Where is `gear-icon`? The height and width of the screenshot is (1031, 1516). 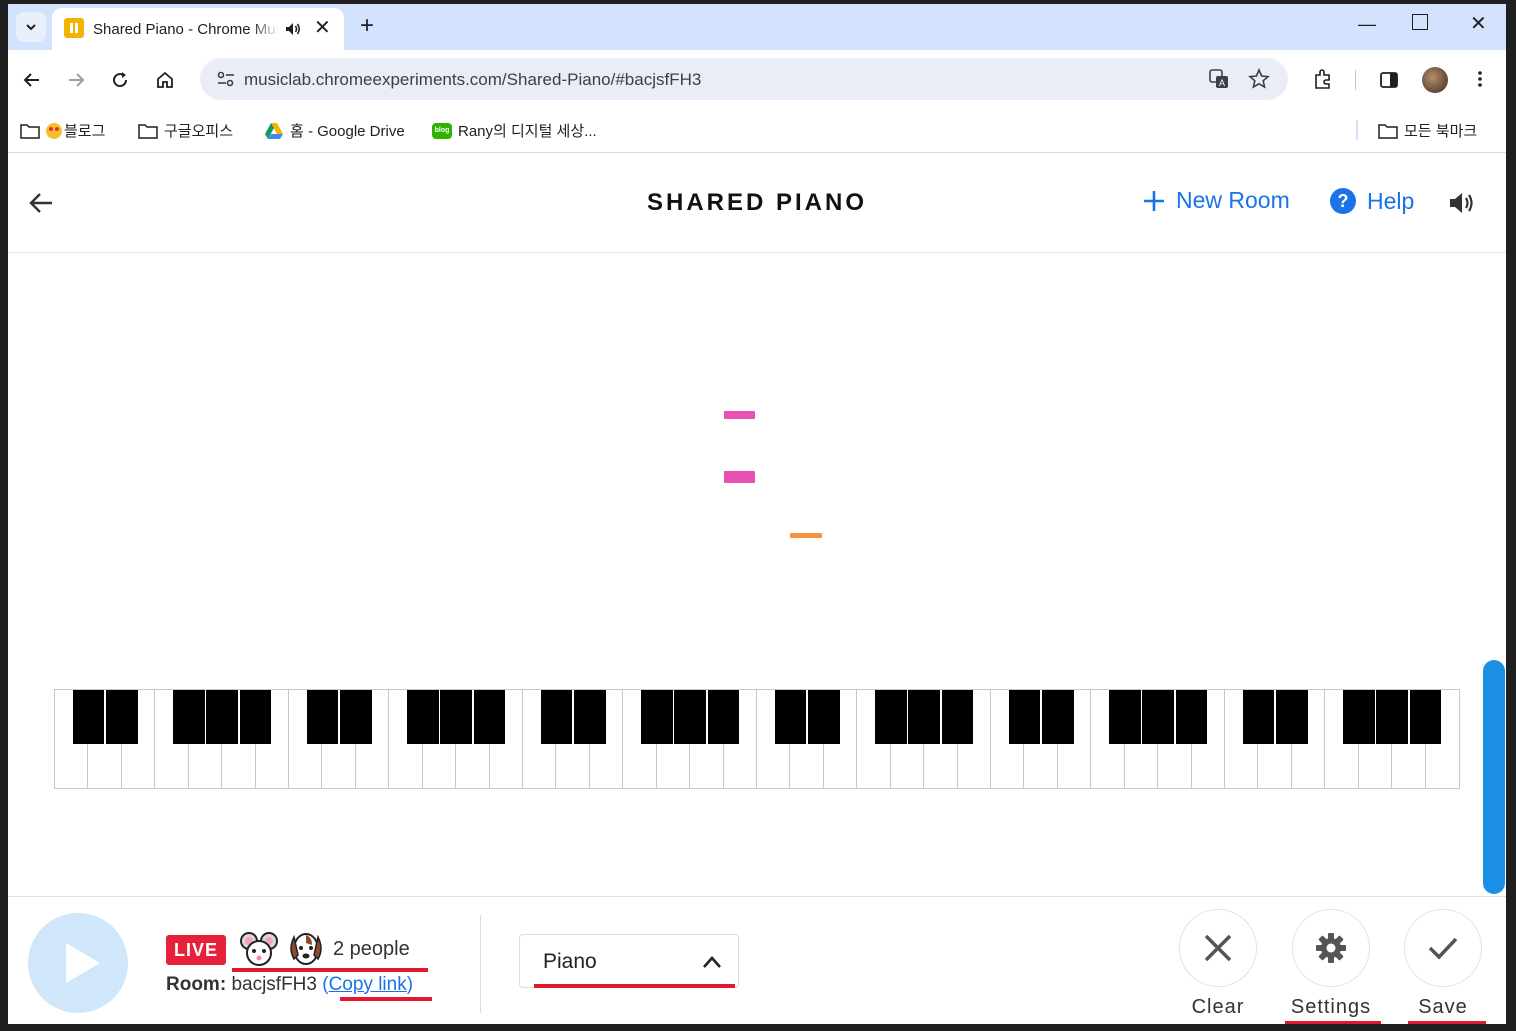 gear-icon is located at coordinates (1331, 948).